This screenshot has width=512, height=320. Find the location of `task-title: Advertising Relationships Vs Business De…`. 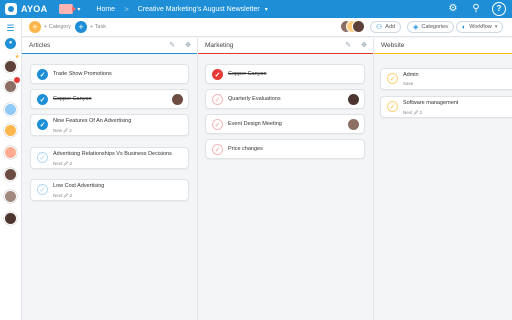

task-title: Advertising Relationships Vs Business De… is located at coordinates (112, 154).